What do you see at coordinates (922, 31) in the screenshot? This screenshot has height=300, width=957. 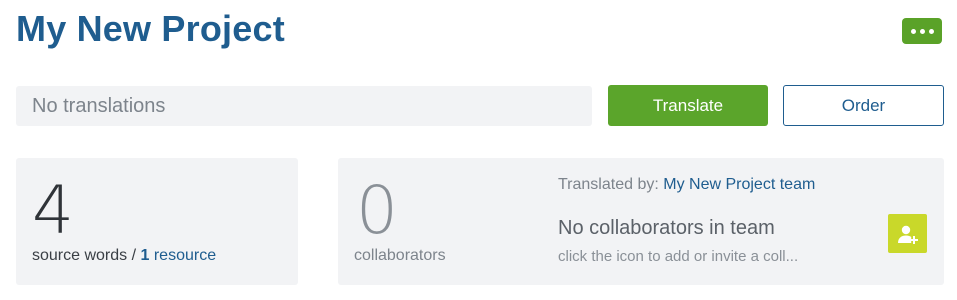 I see `more-options-button` at bounding box center [922, 31].